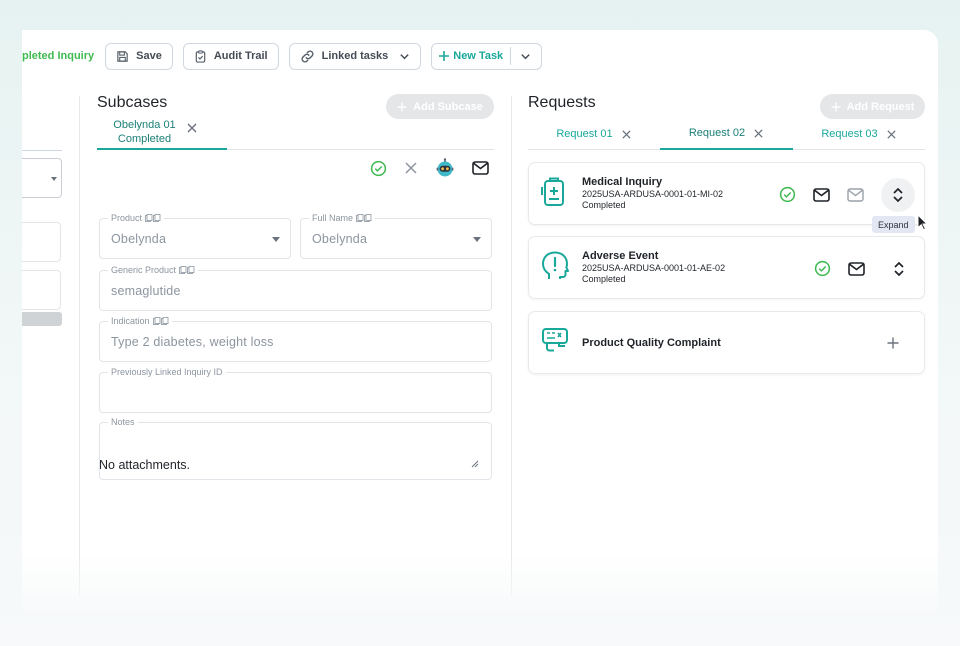 The width and height of the screenshot is (960, 646). I want to click on generic-product-label: Generic Product, so click(153, 270).